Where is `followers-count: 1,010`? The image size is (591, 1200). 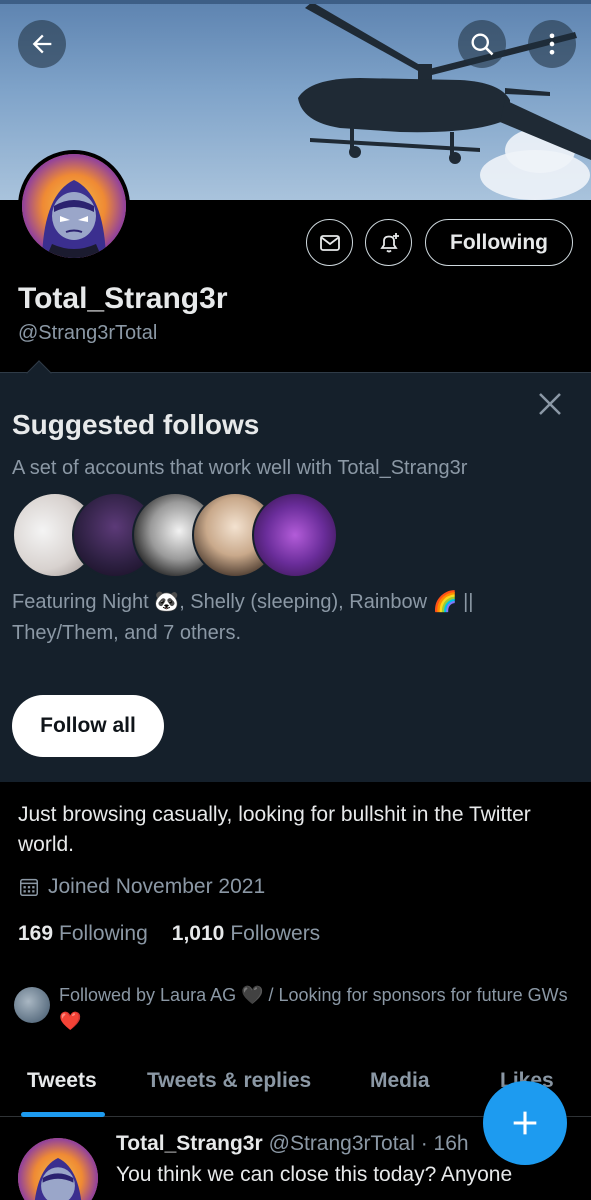
followers-count: 1,010 is located at coordinates (198, 933).